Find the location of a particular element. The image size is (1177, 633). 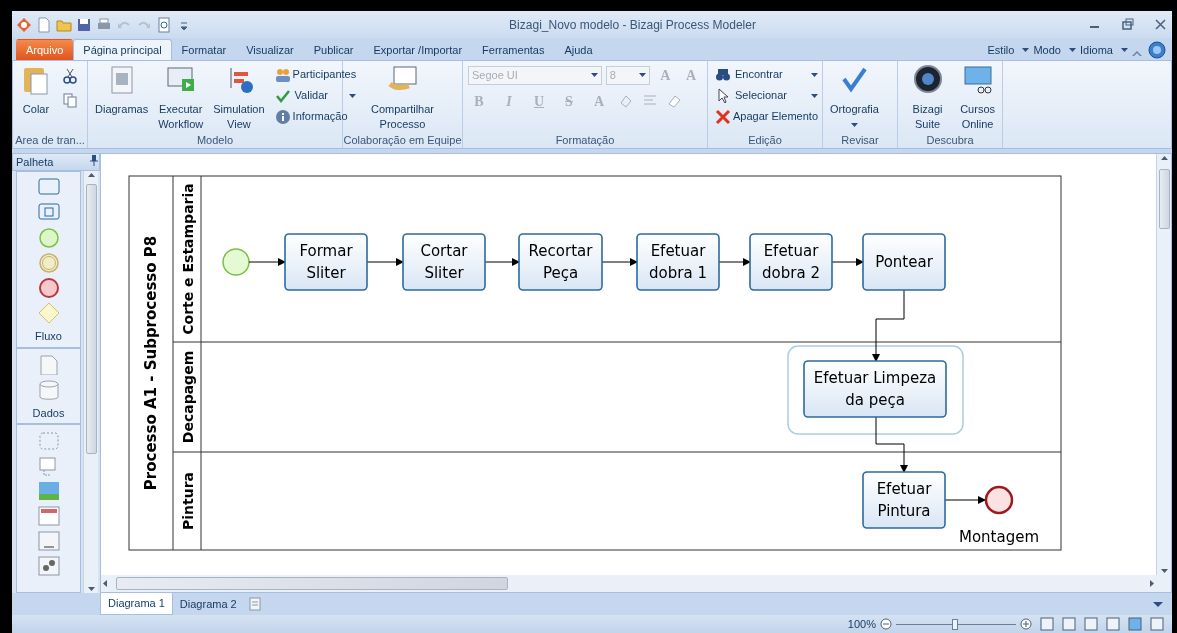

task: Efetuar Pintura is located at coordinates (904, 500).